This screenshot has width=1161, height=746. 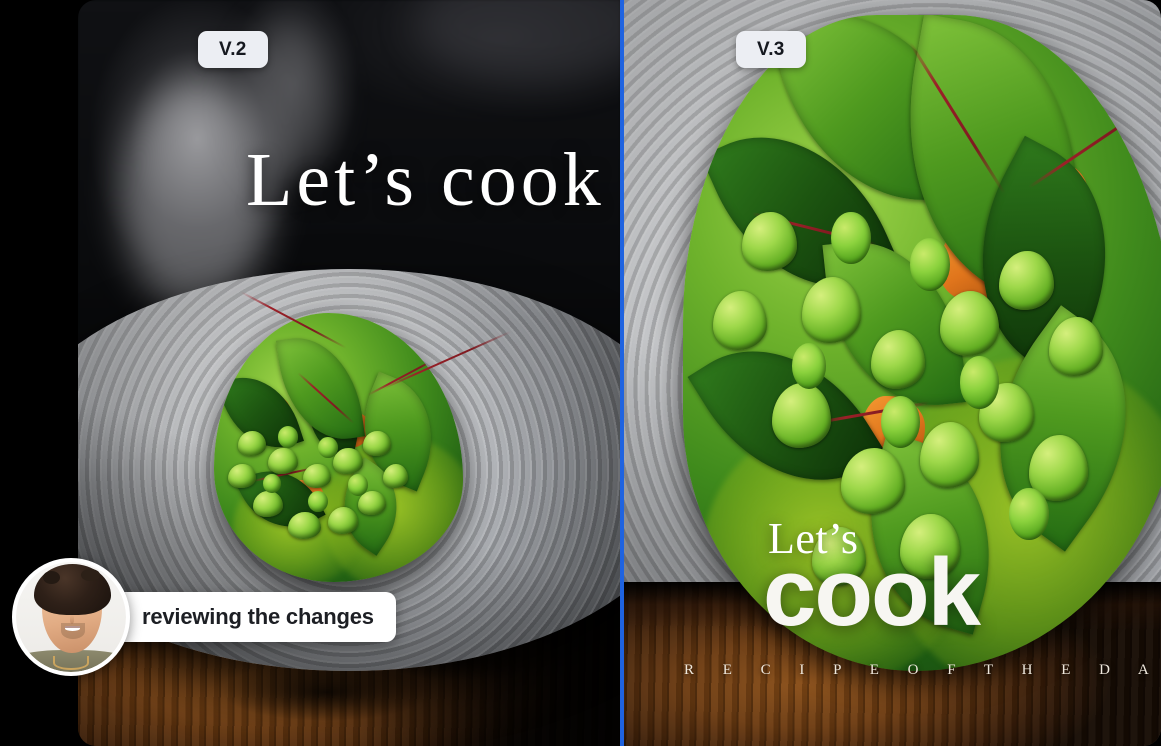 What do you see at coordinates (622, 373) in the screenshot?
I see `version-split-divider` at bounding box center [622, 373].